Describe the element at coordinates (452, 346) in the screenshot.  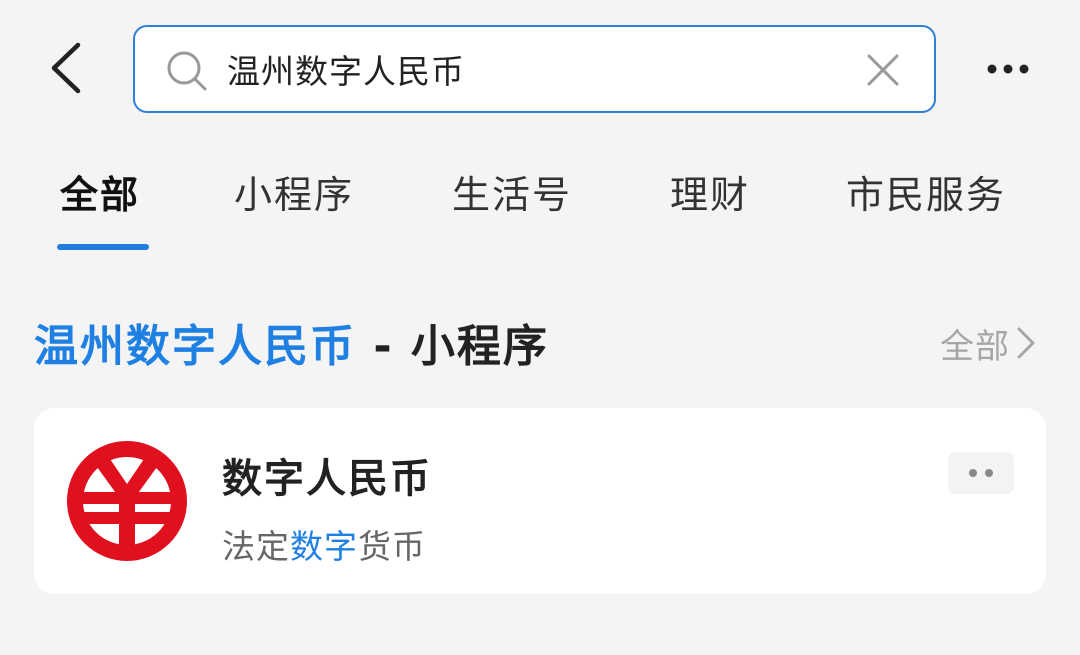
I see `section-title-rest: - 小程序` at that location.